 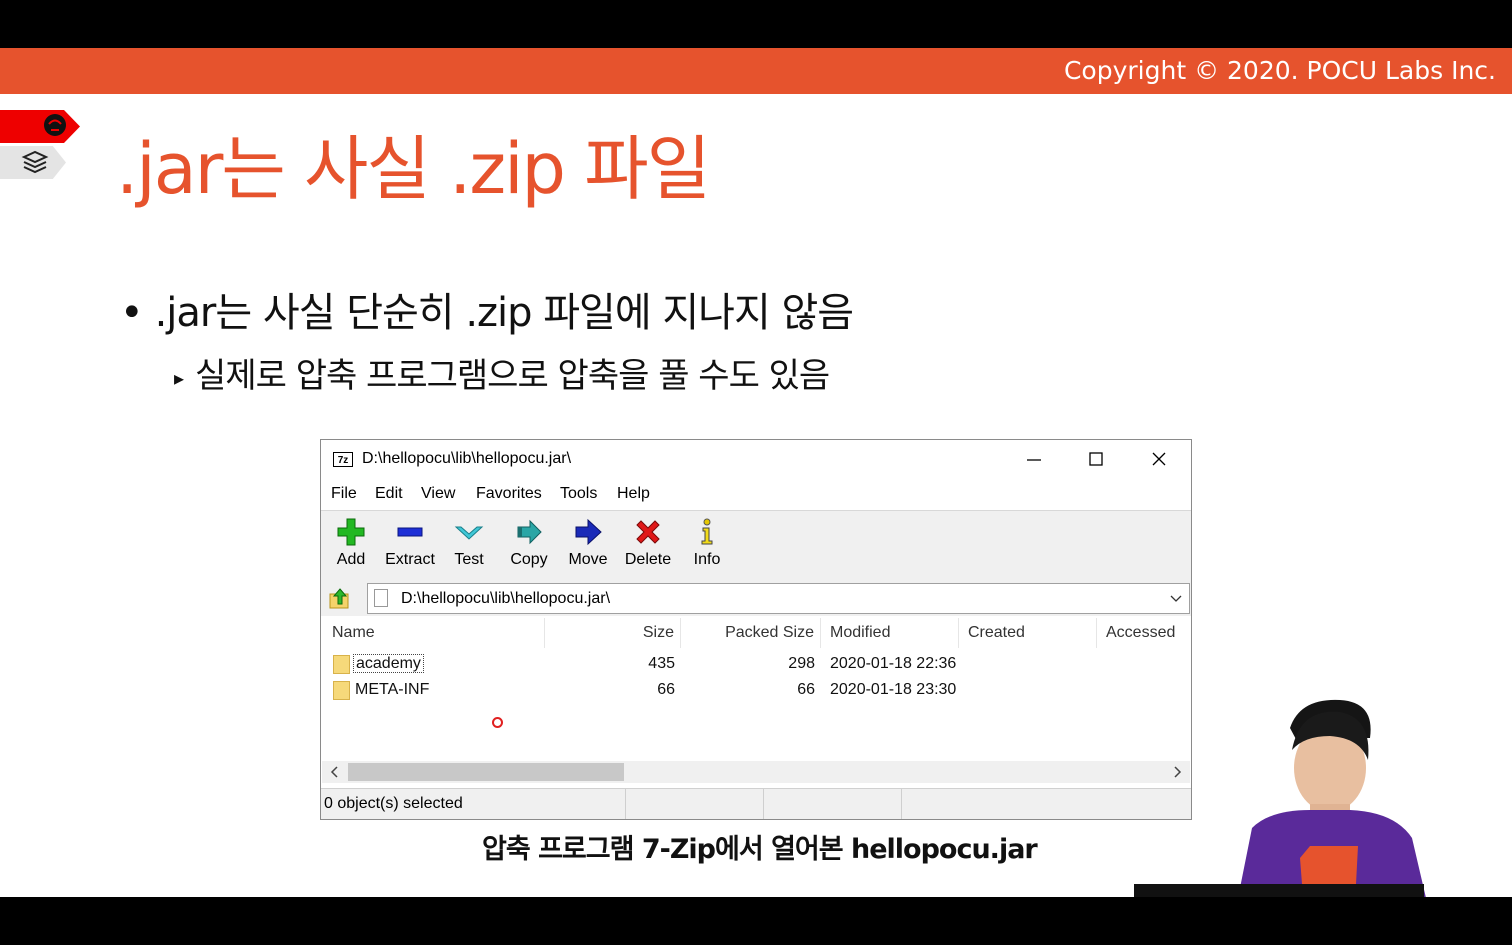 I want to click on status-bar: 0 object(s) selected, so click(x=756, y=803).